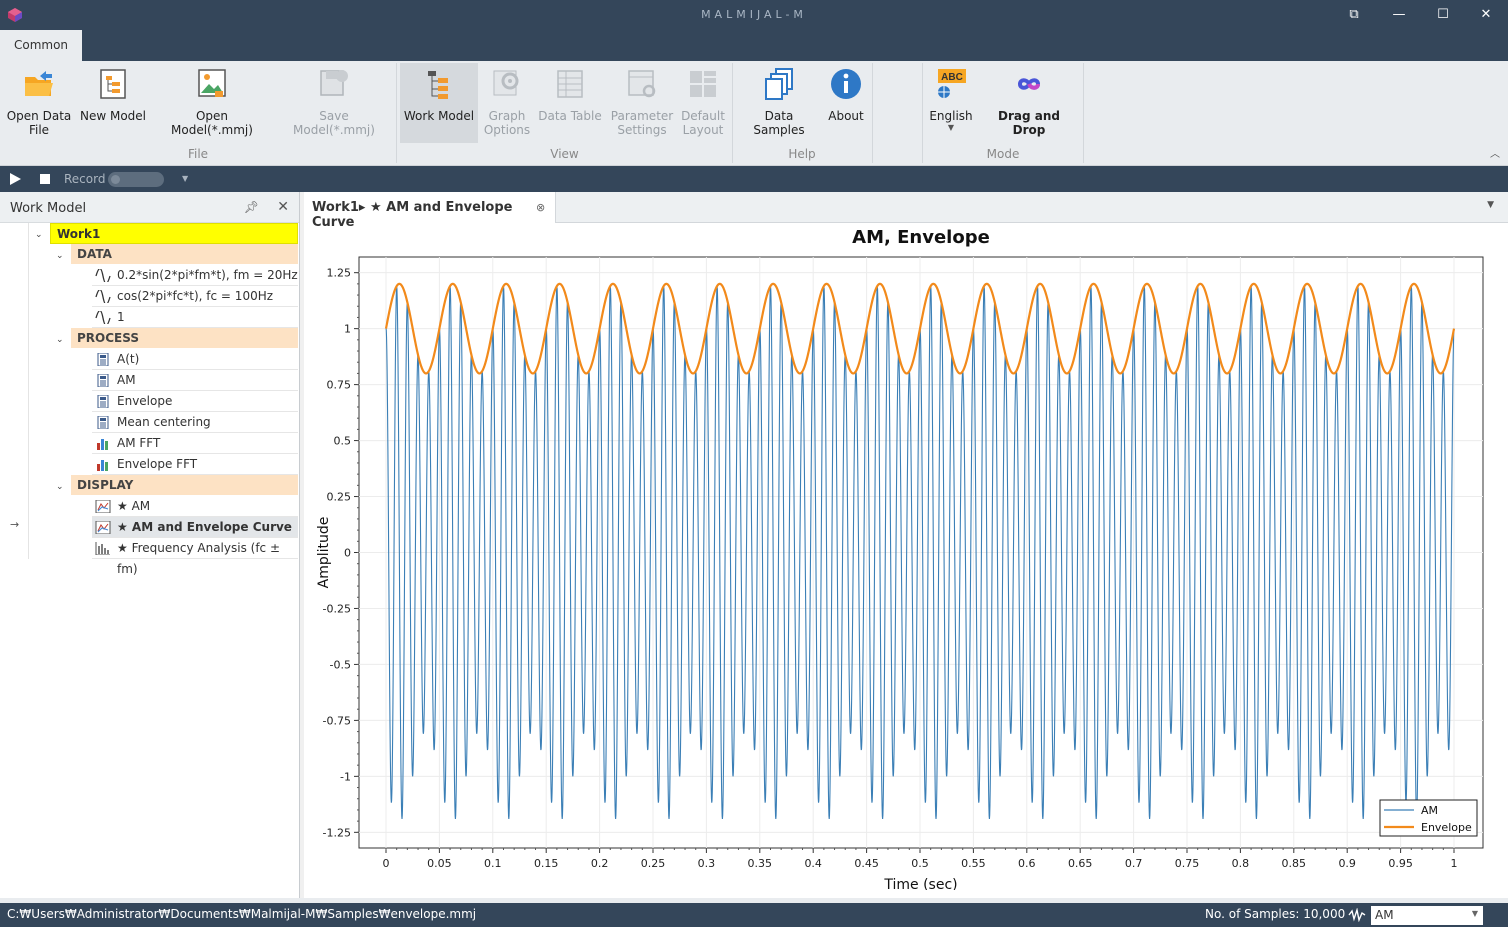 This screenshot has height=927, width=1508. What do you see at coordinates (195, 359) in the screenshot?
I see `tree-item-process: A(t)` at bounding box center [195, 359].